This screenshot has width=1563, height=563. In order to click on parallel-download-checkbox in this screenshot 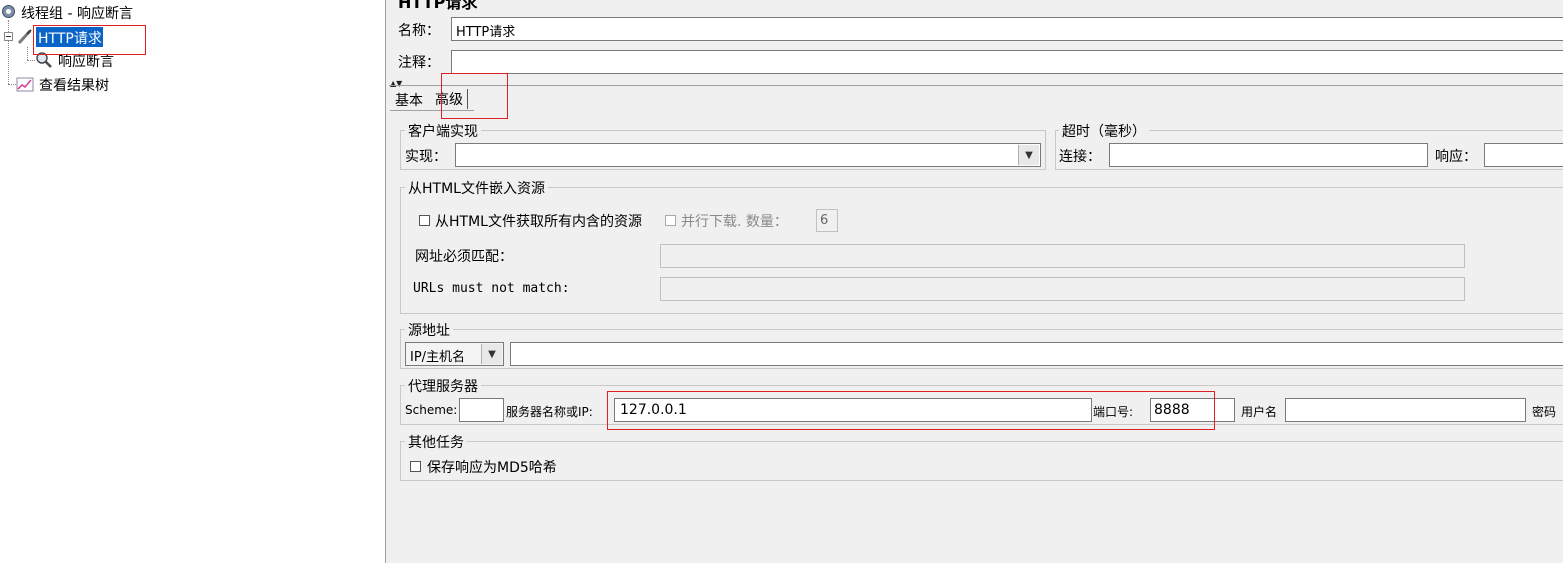, I will do `click(670, 220)`.